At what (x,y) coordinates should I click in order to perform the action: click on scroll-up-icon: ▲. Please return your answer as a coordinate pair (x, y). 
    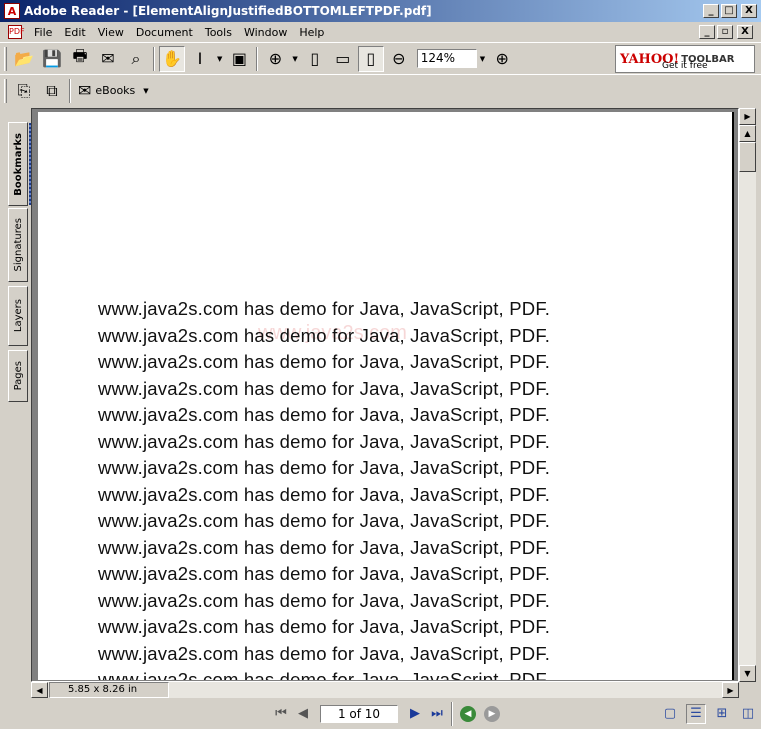
    Looking at the image, I should click on (747, 133).